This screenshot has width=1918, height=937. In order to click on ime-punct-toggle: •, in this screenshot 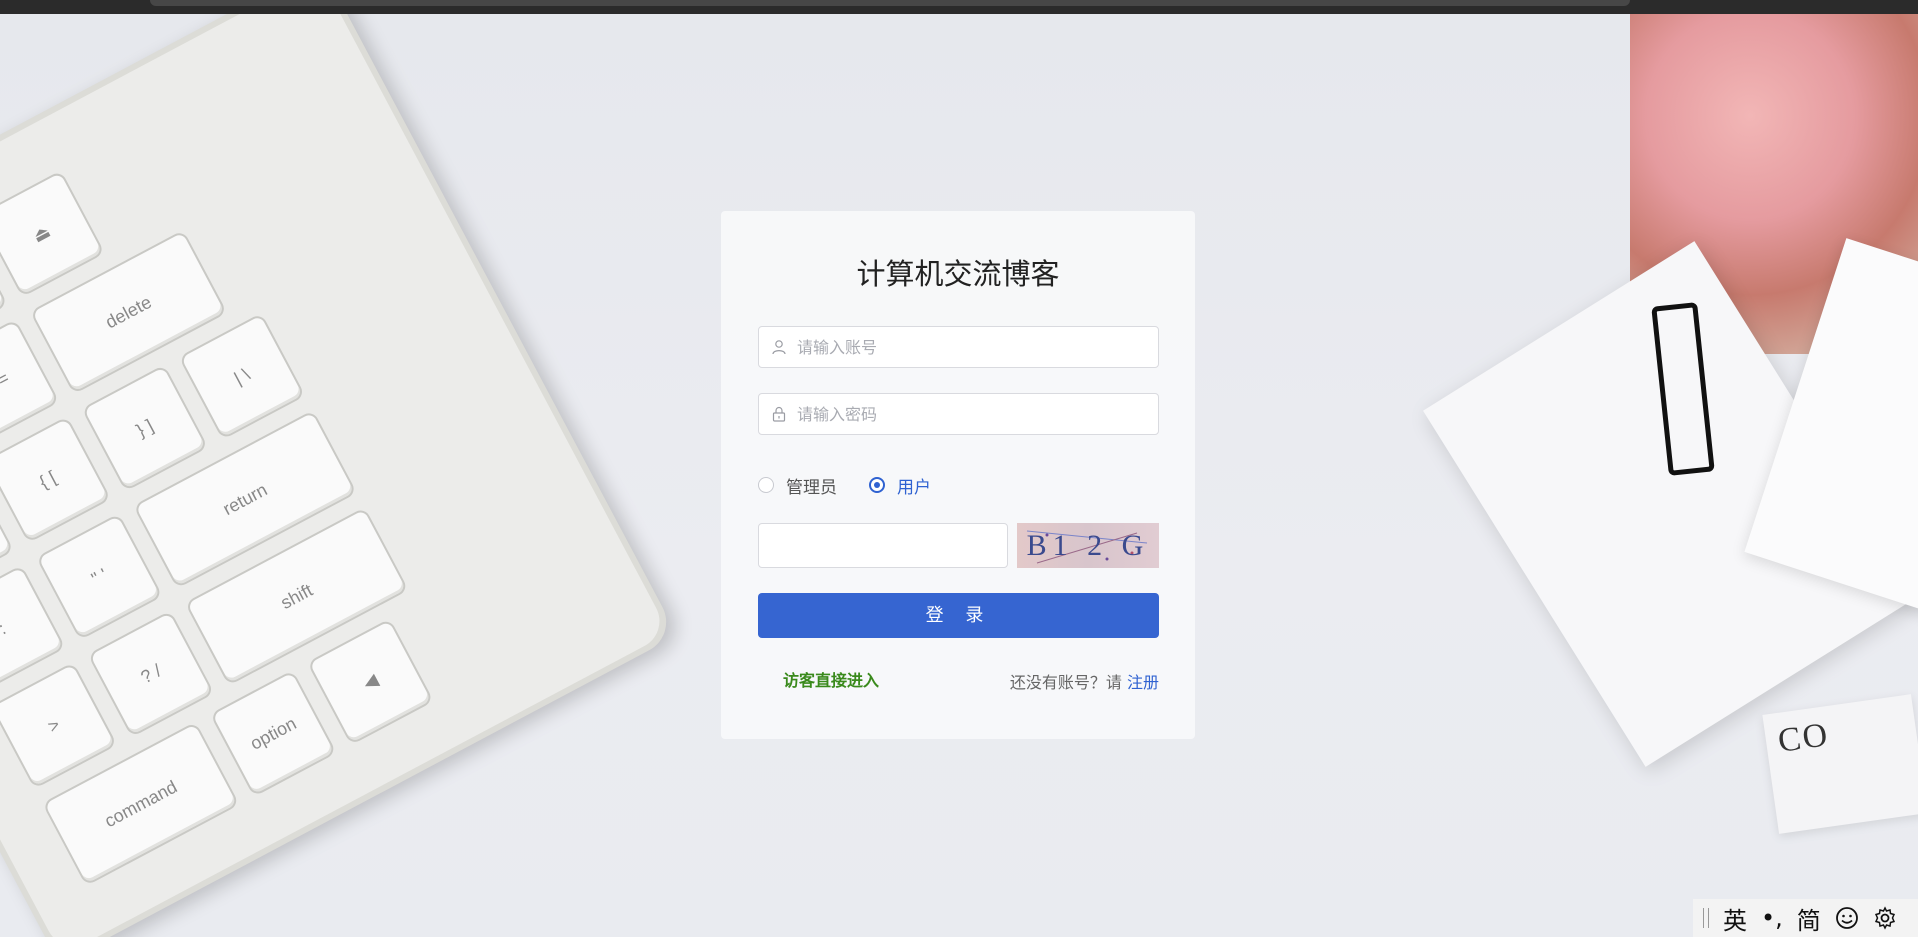, I will do `click(1772, 918)`.